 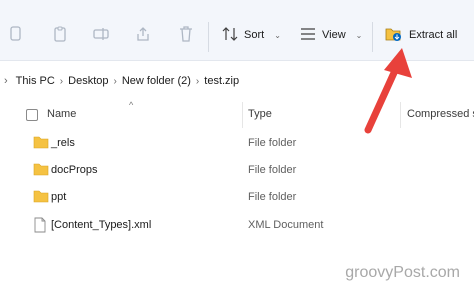 I want to click on list-item: [Content_Types].xml XML Document, so click(x=237, y=226).